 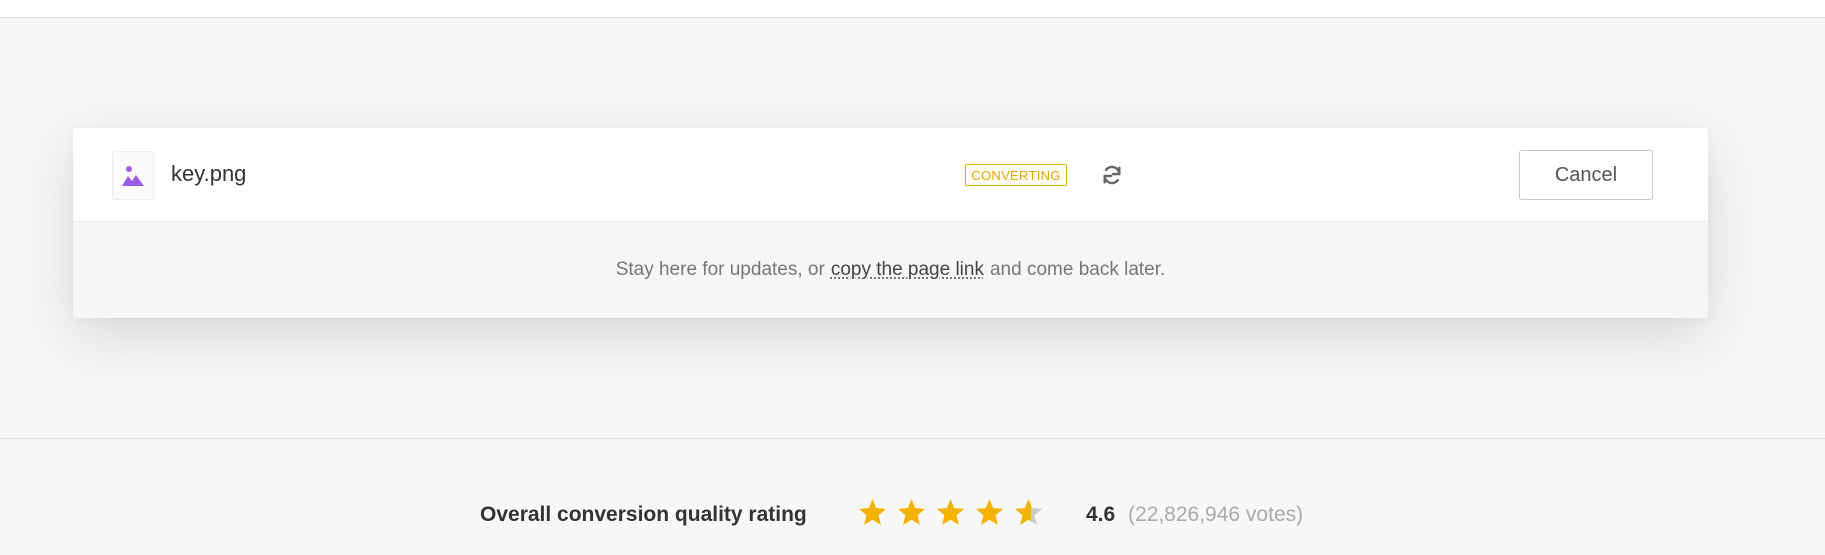 I want to click on top-header-strip, so click(x=912, y=9).